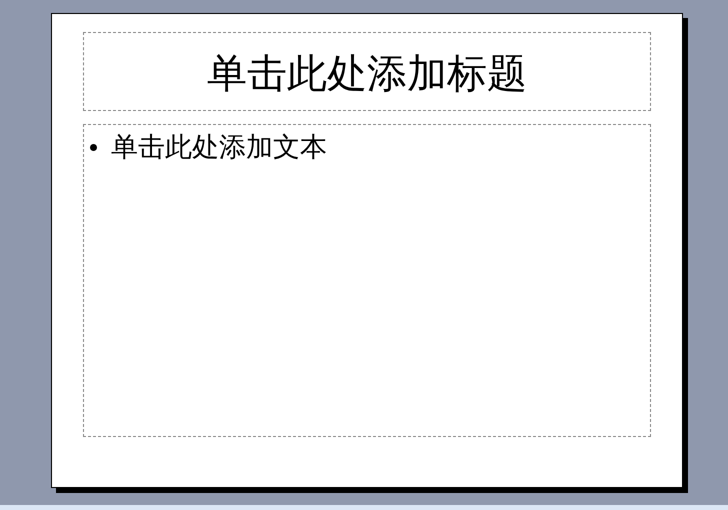 The image size is (728, 510). I want to click on title-placeholder: 单击此处添加标题, so click(367, 71).